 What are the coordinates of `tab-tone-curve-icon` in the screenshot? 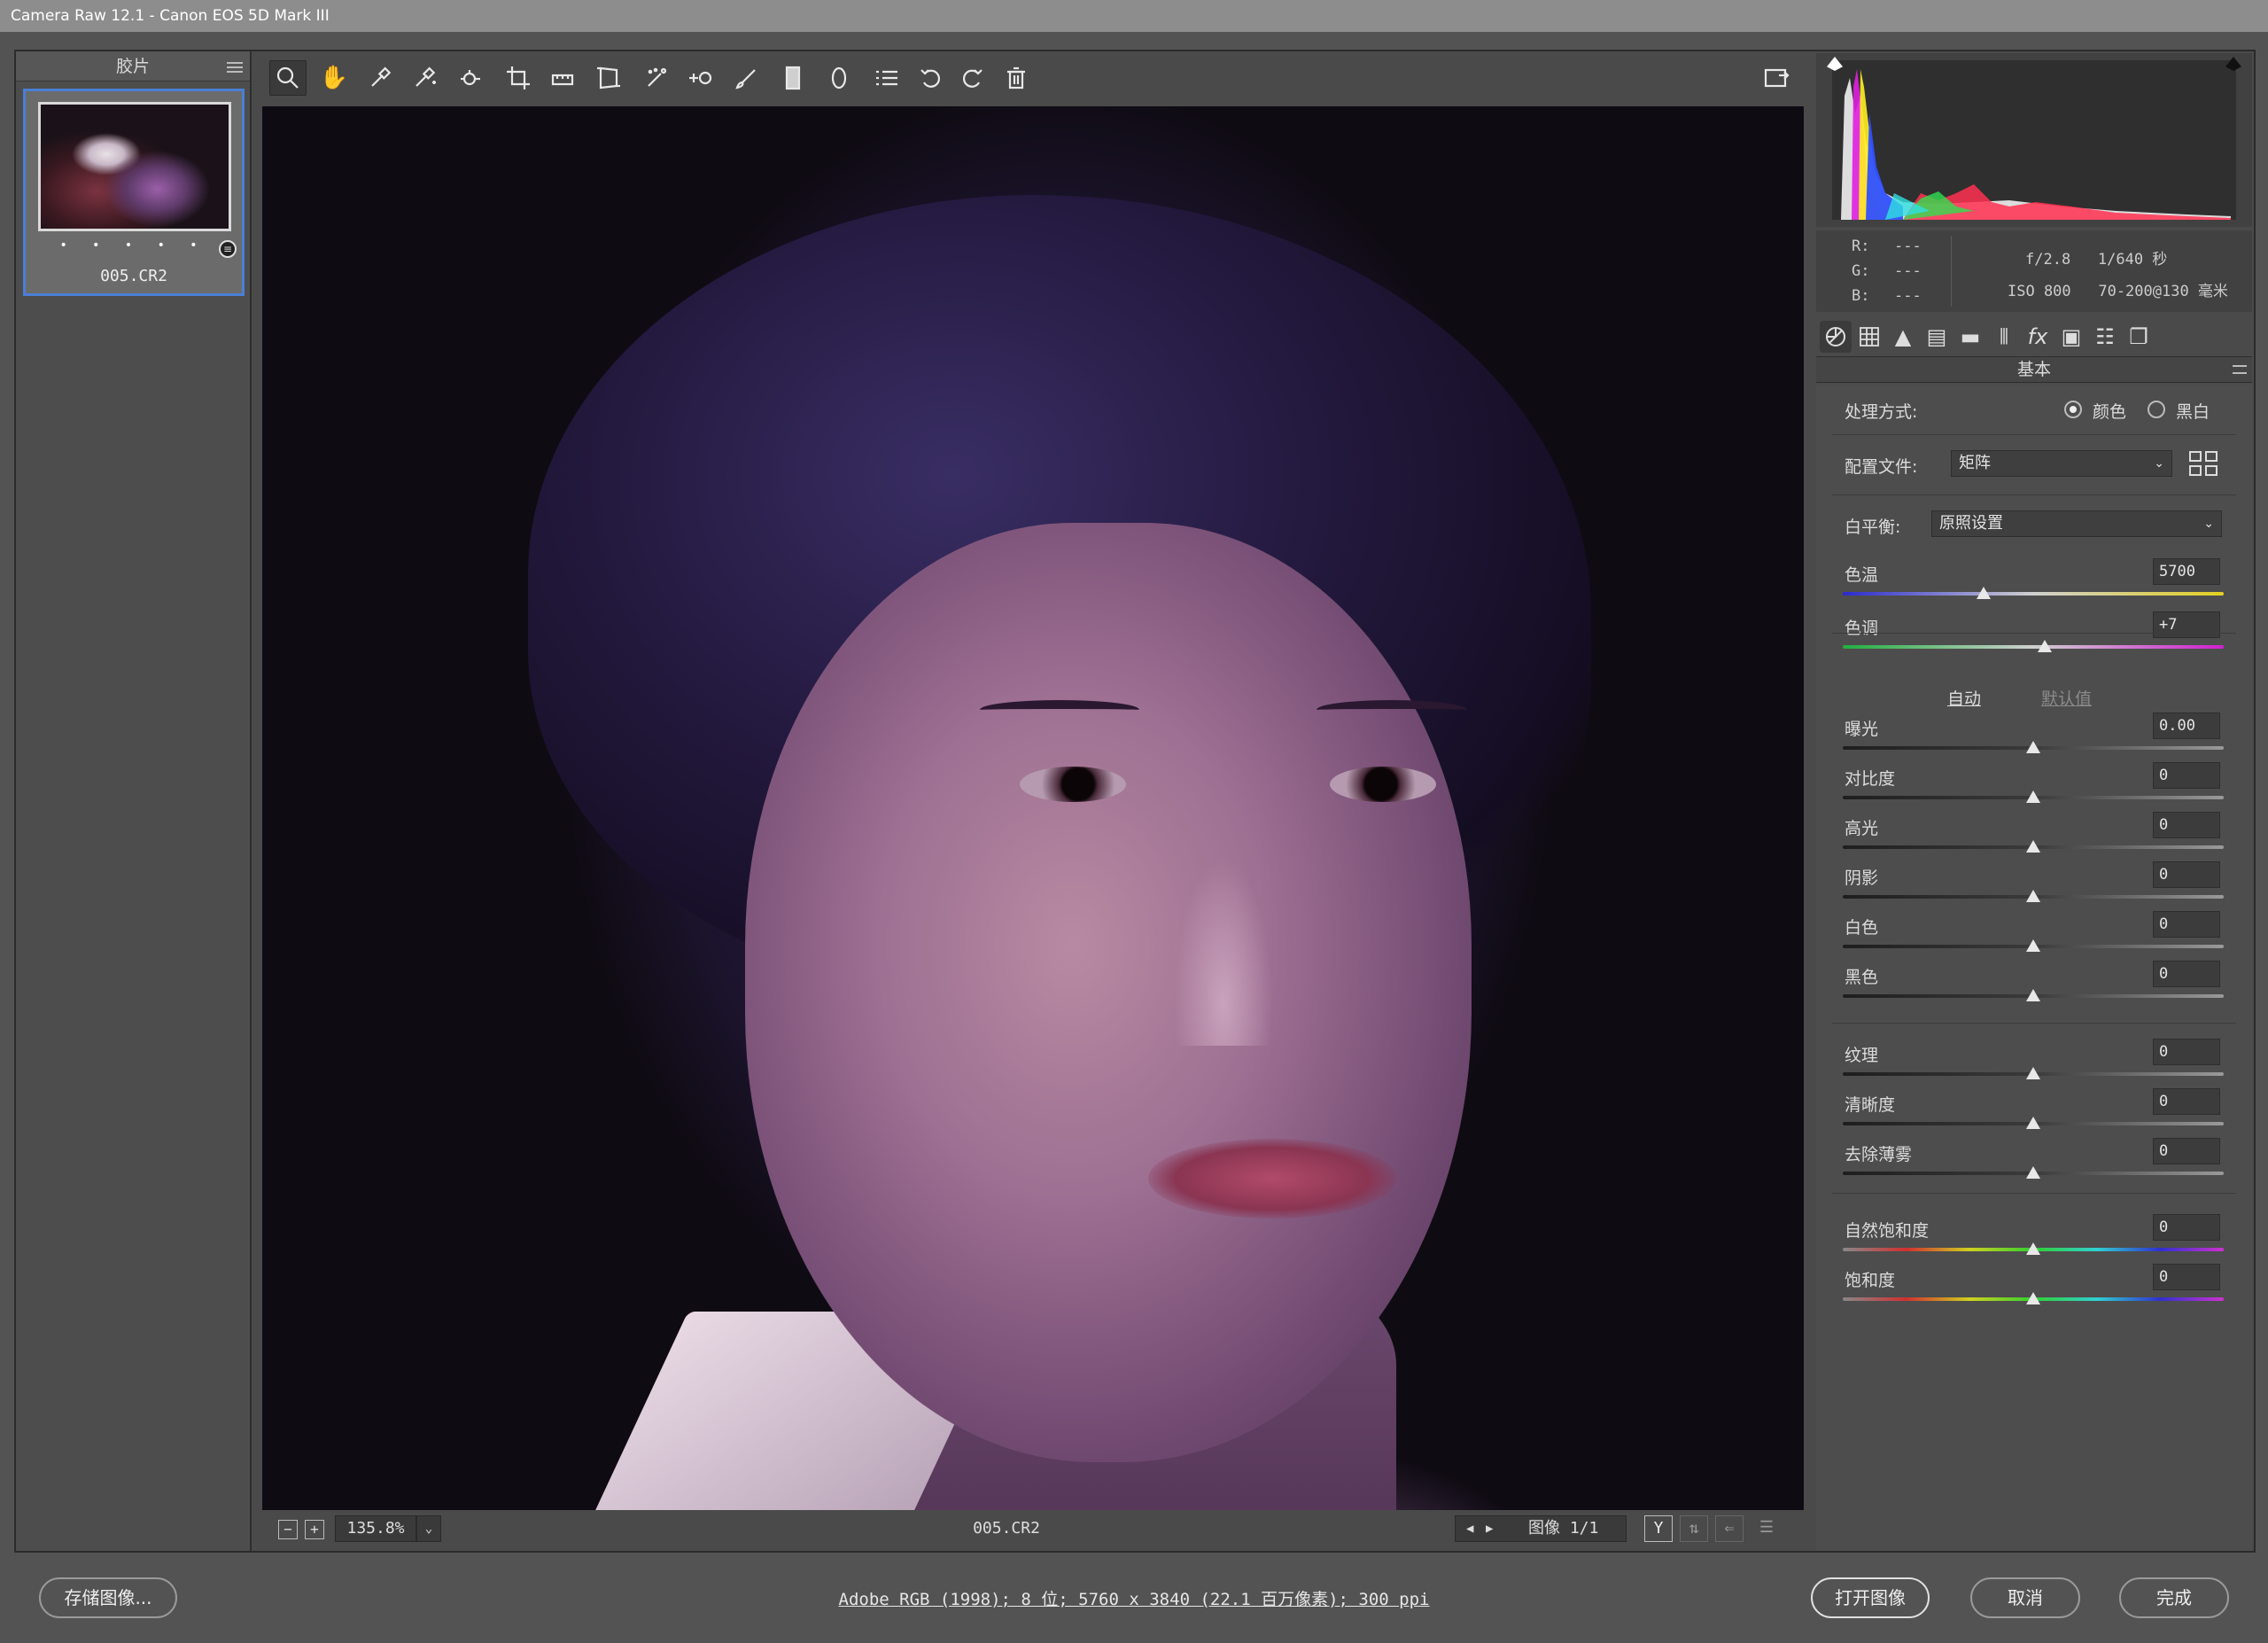 It's located at (1869, 337).